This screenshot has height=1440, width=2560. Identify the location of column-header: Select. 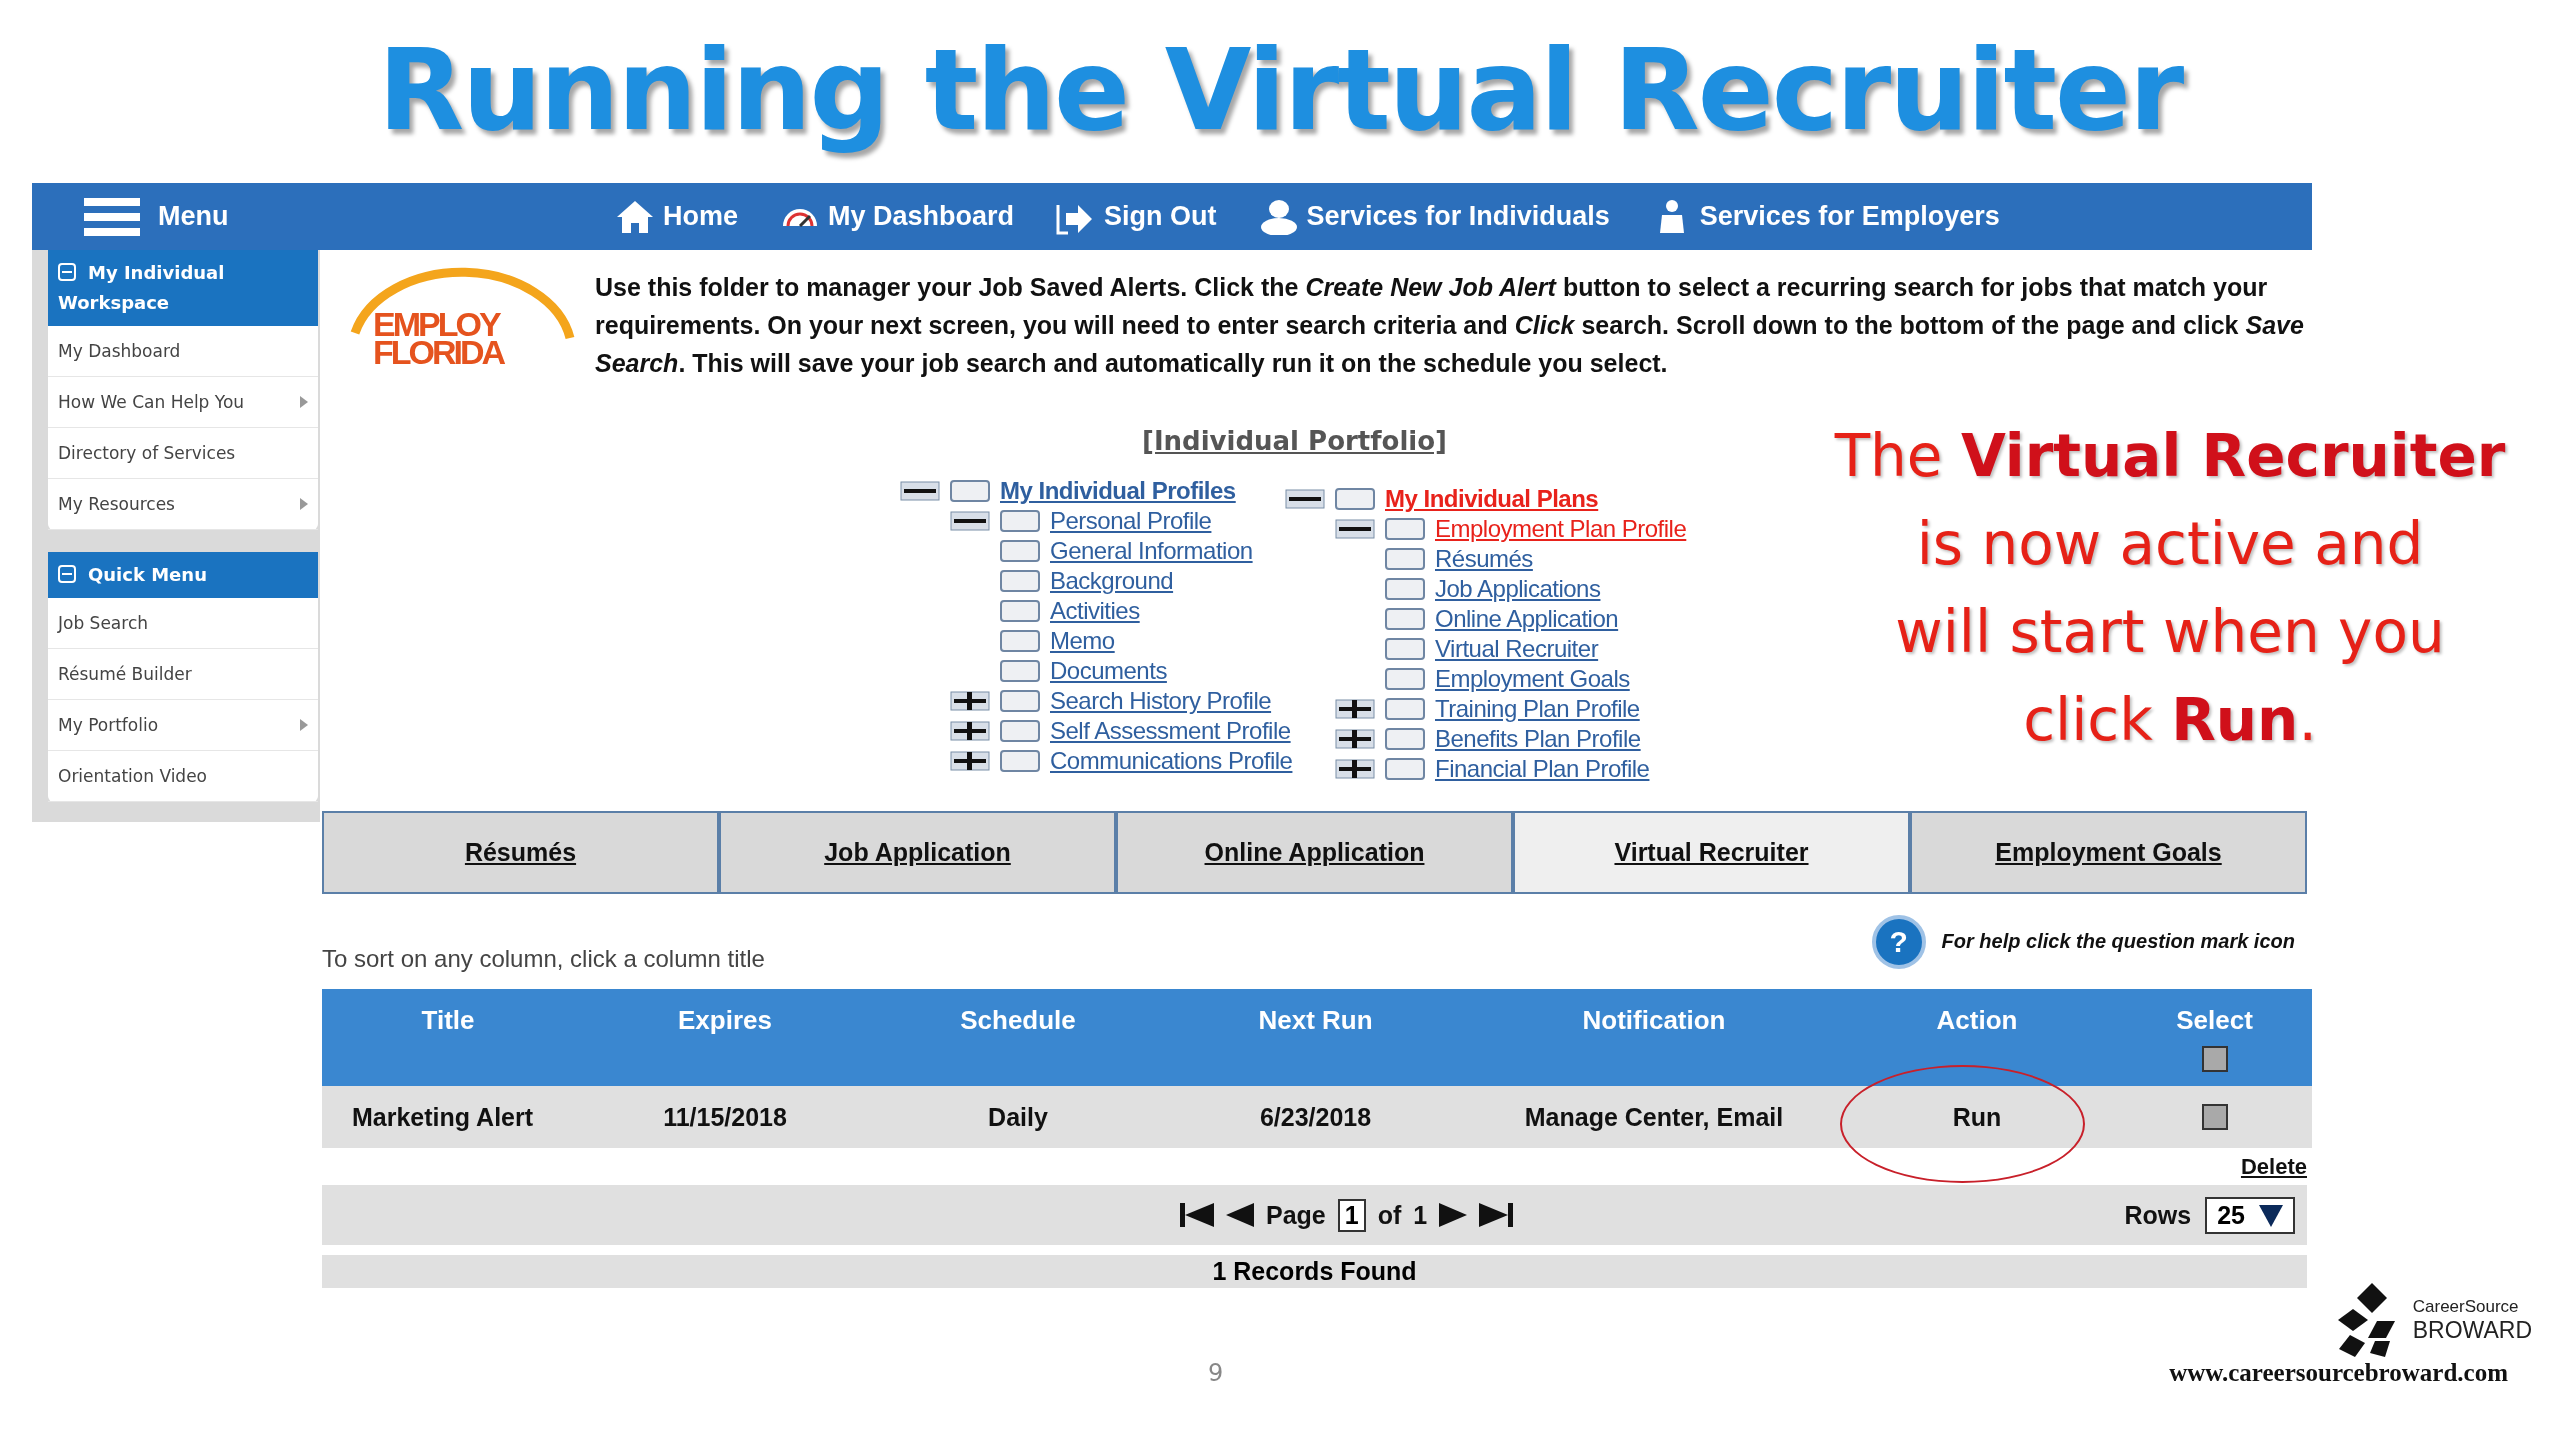
(2214, 1020).